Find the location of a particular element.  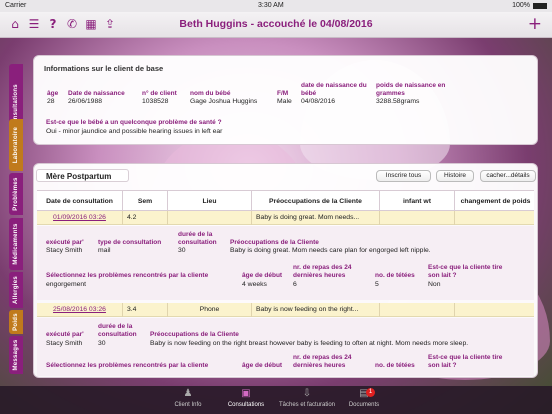

side-tab-messages: Messages is located at coordinates (16, 355).